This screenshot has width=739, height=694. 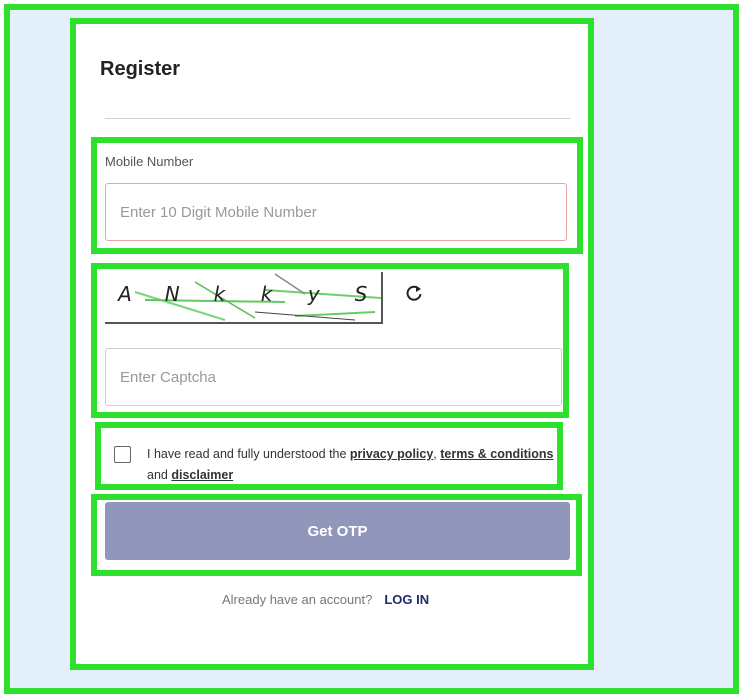 What do you see at coordinates (202, 475) in the screenshot?
I see `disclaimer-link: disclaimer` at bounding box center [202, 475].